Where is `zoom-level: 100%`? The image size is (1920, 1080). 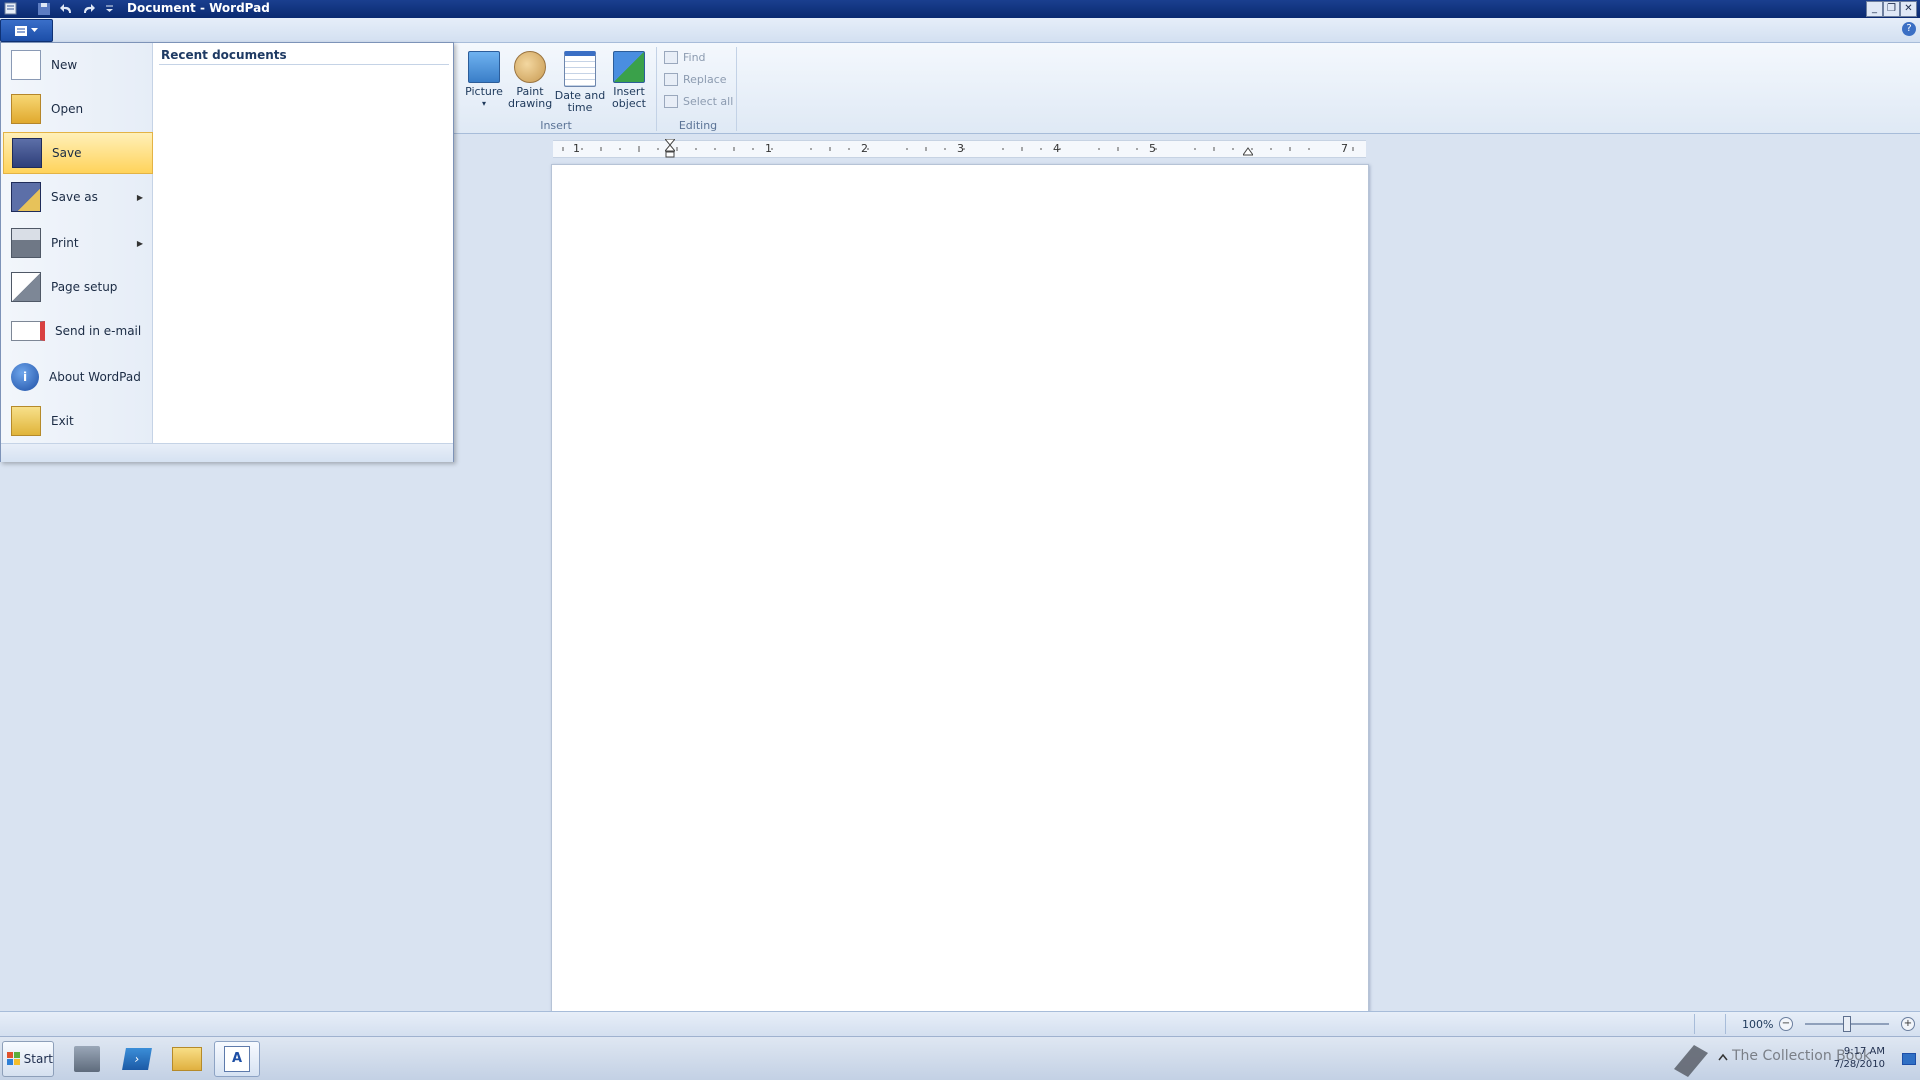 zoom-level: 100% is located at coordinates (1757, 1024).